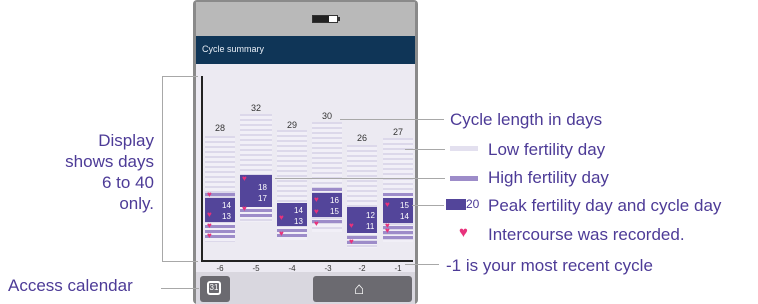 This screenshot has height=304, width=758. Describe the element at coordinates (360, 178) in the screenshot. I see `high-fertility-line` at that location.